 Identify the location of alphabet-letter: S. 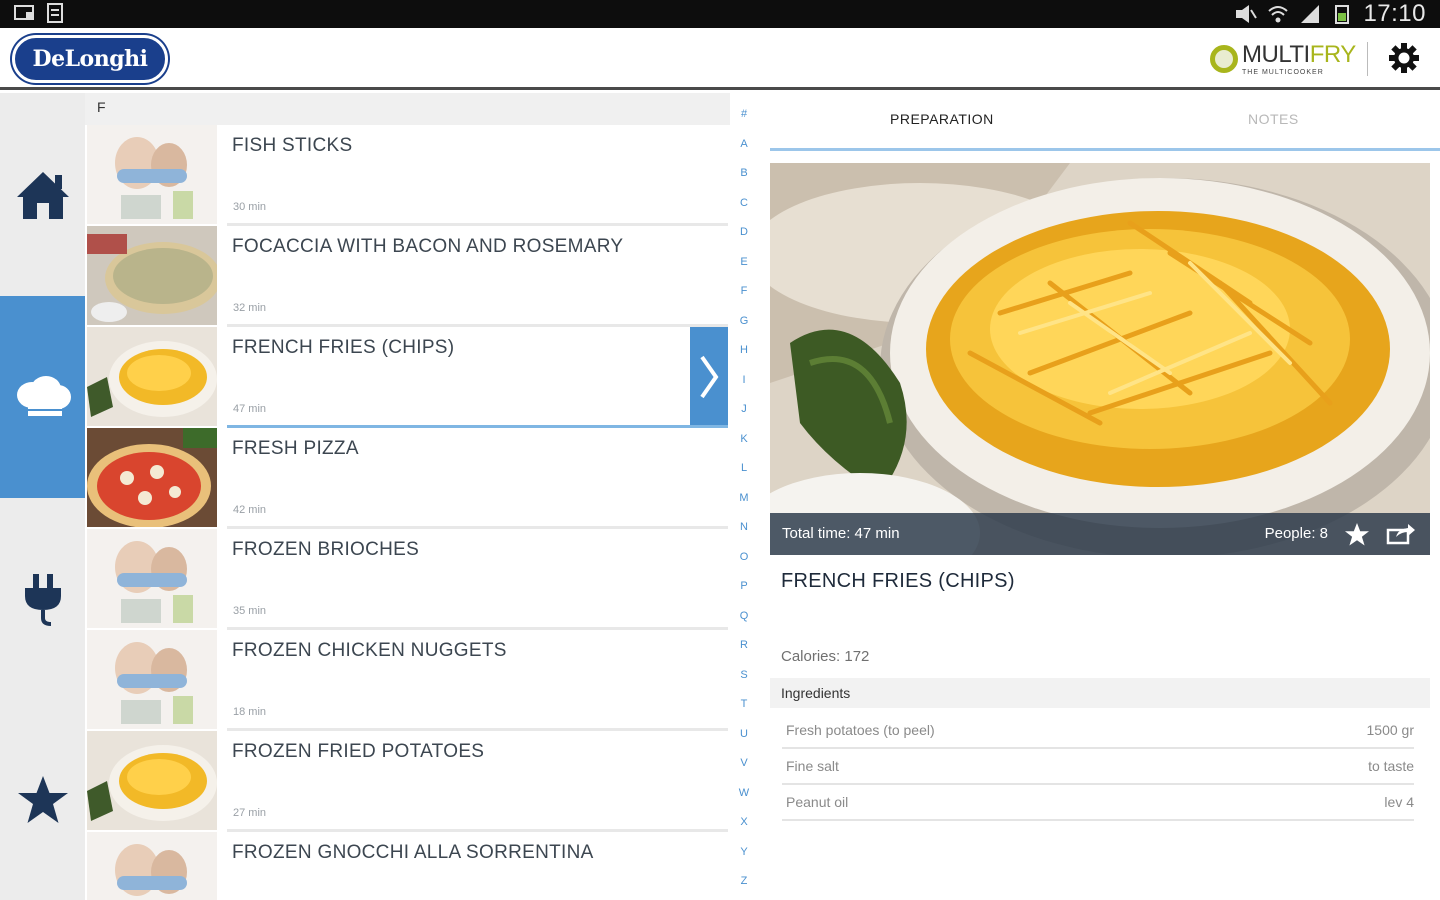
(744, 676).